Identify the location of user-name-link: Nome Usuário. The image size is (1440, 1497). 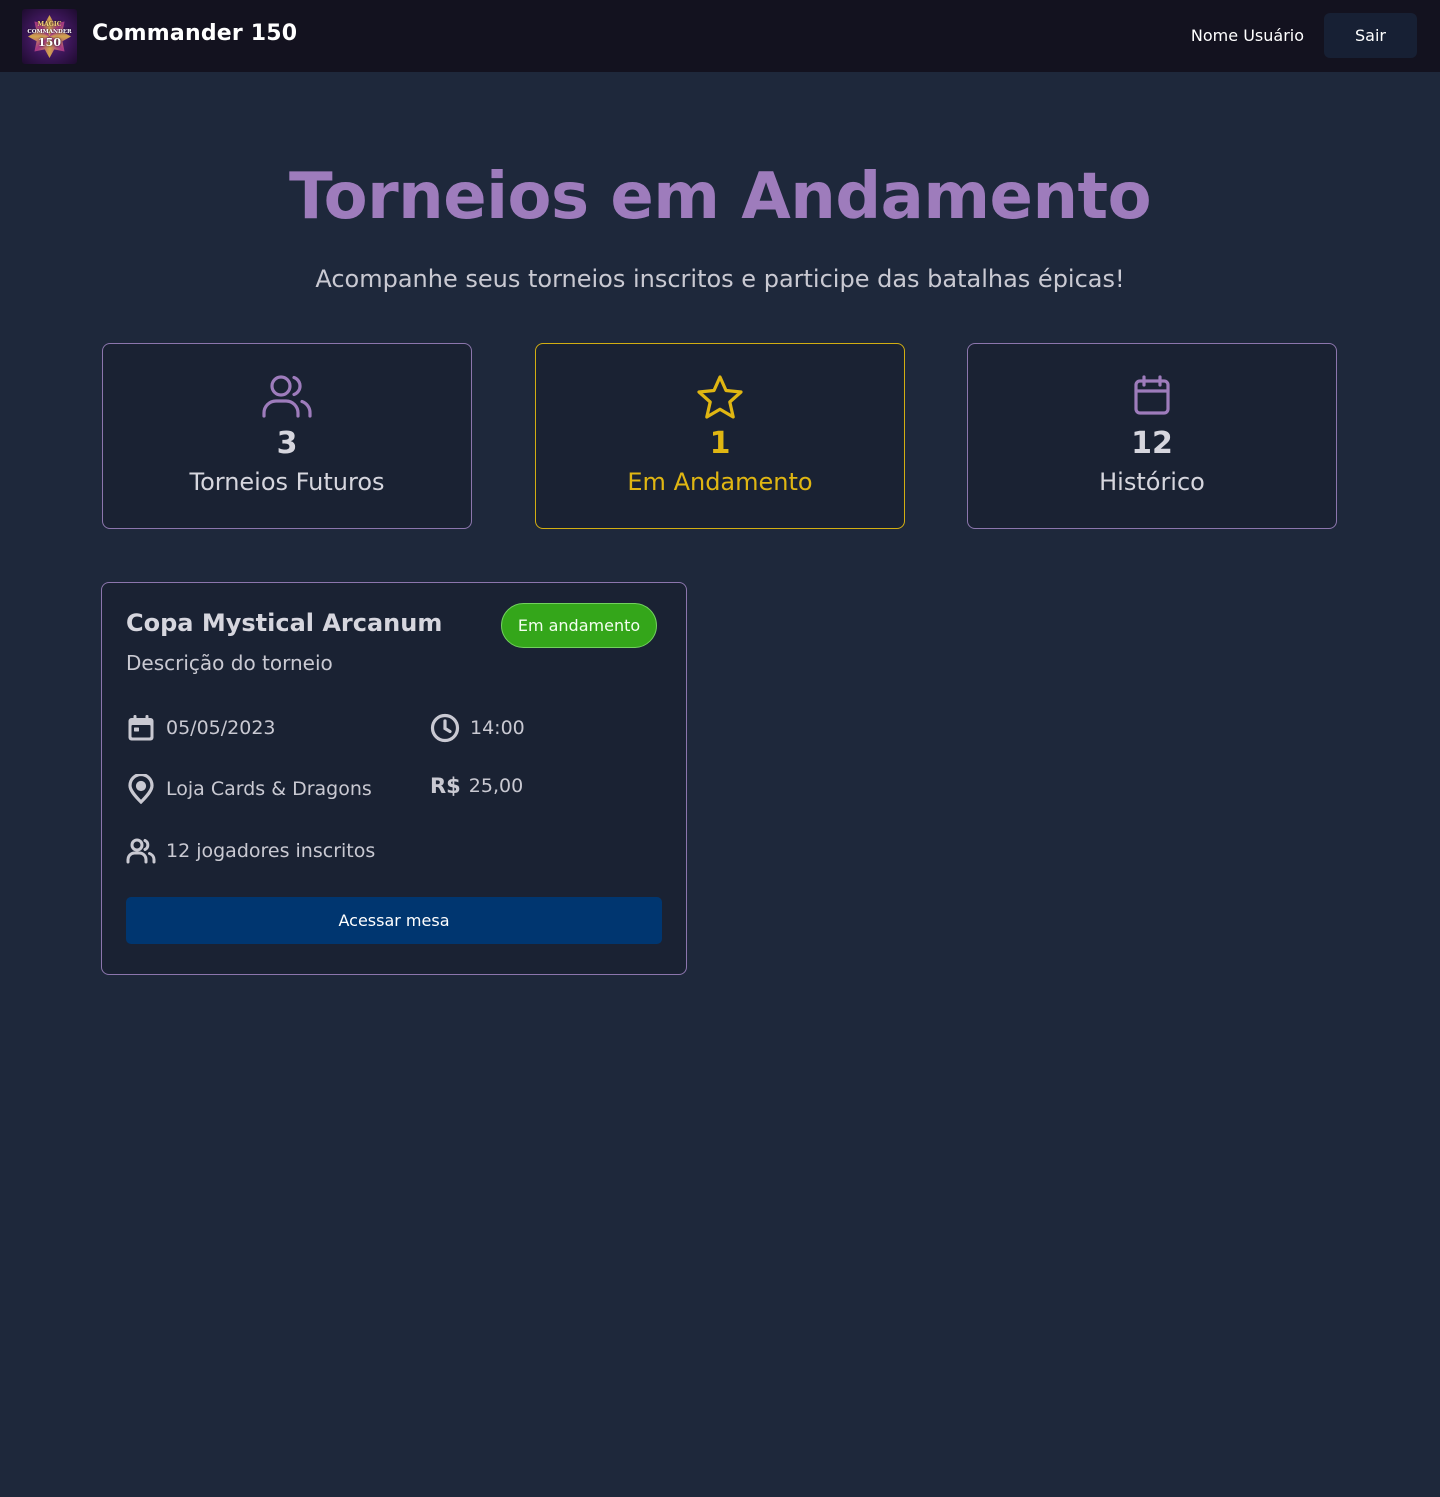
(1247, 35).